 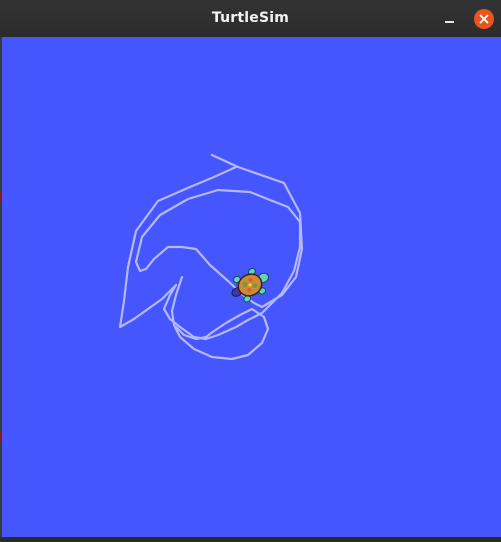 I want to click on close-icon, so click(x=484, y=19).